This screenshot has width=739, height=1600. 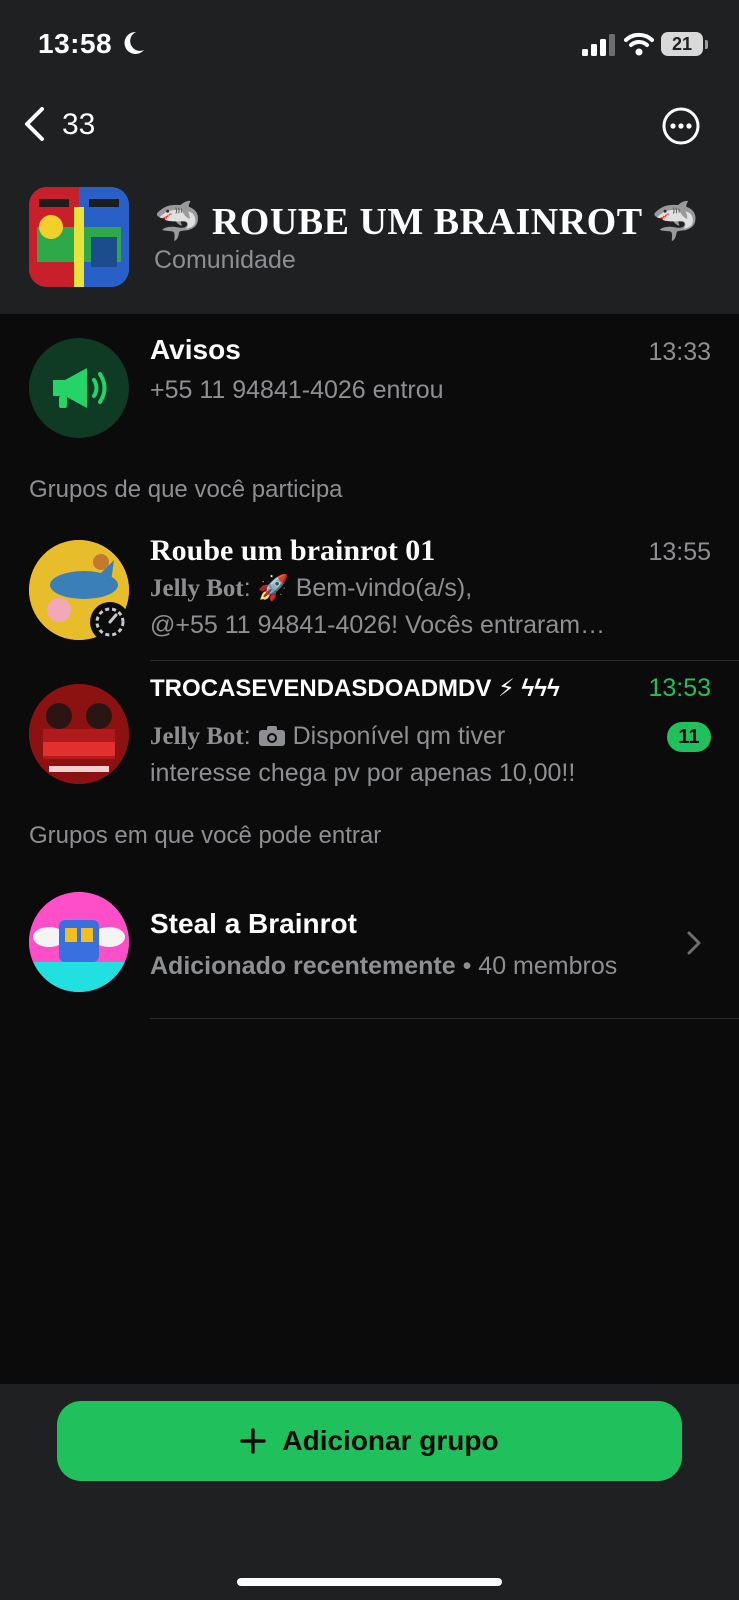 I want to click on signal-icon, so click(x=598, y=45).